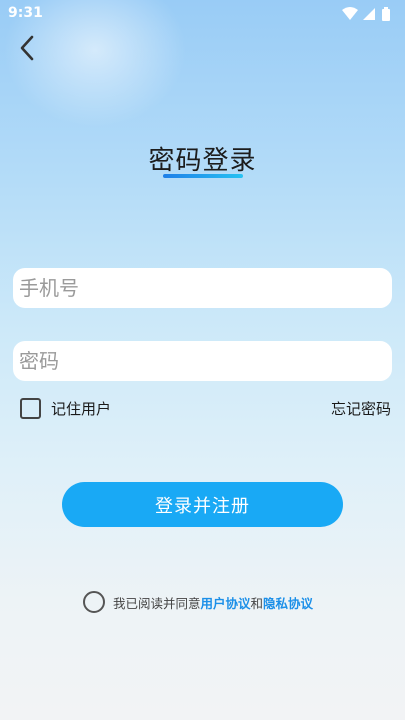 The height and width of the screenshot is (720, 405). I want to click on agreement-text: 我已阅读并同意用户协议和隐私协议, so click(213, 602).